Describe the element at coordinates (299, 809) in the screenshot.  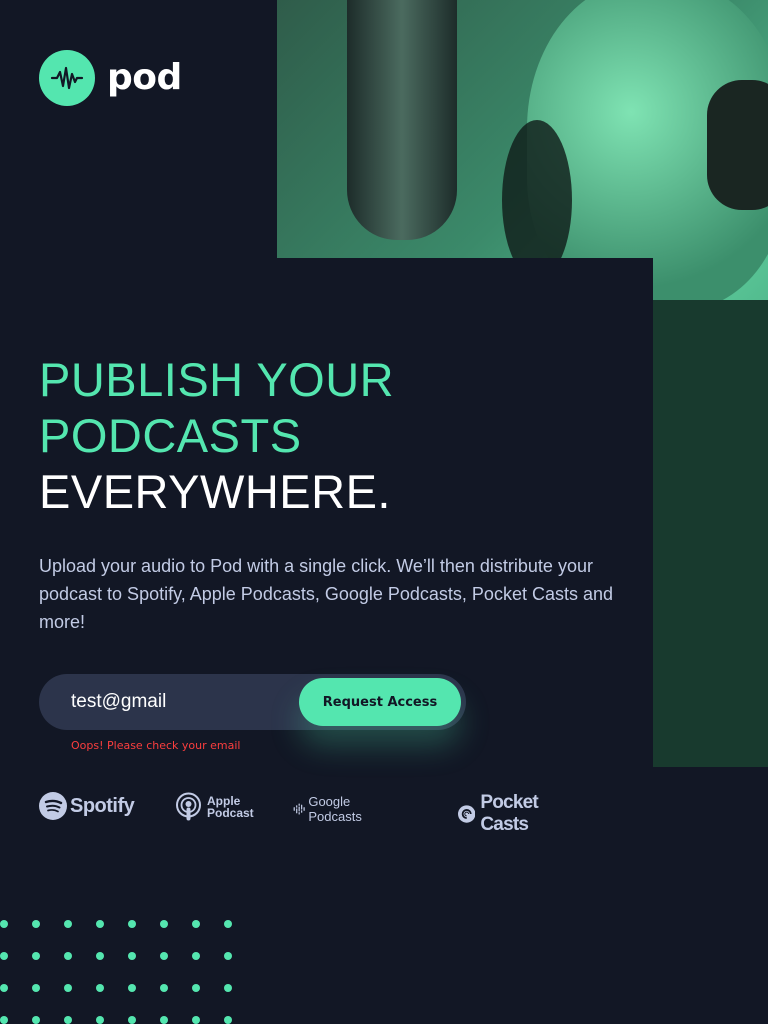
I see `google-podcasts-icon` at that location.